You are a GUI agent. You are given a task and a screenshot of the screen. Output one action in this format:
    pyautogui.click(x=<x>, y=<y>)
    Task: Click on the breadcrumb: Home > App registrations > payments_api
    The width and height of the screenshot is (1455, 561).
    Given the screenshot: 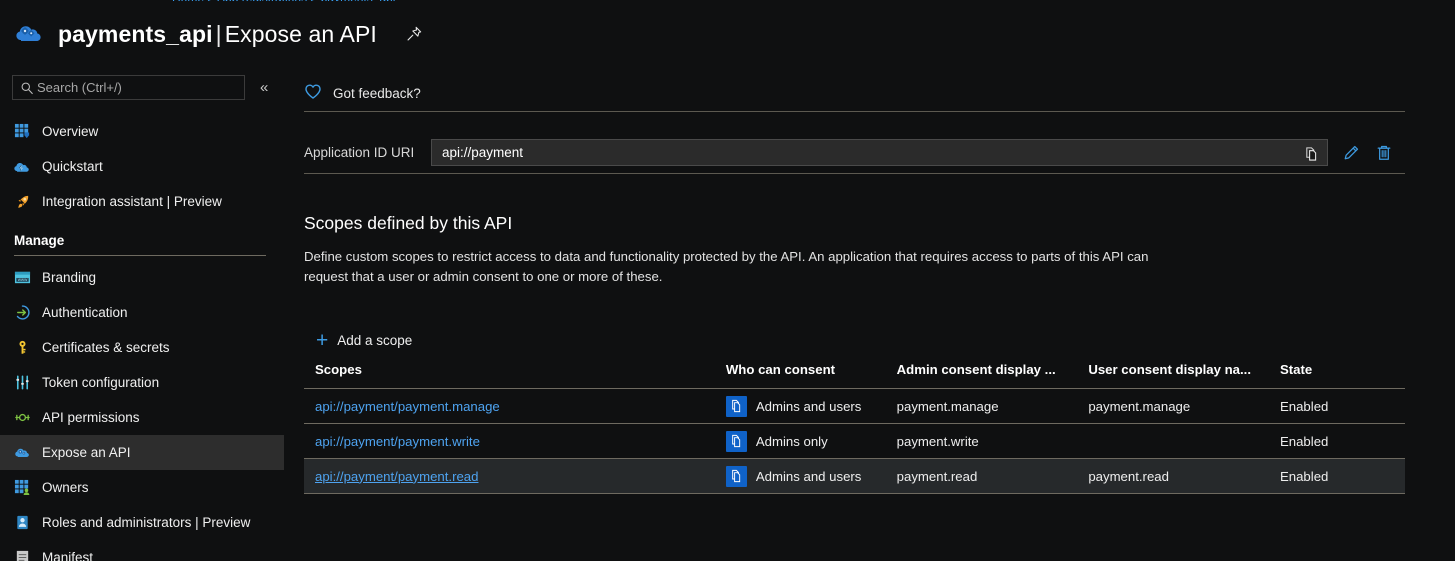 What is the action you would take?
    pyautogui.click(x=283, y=0)
    